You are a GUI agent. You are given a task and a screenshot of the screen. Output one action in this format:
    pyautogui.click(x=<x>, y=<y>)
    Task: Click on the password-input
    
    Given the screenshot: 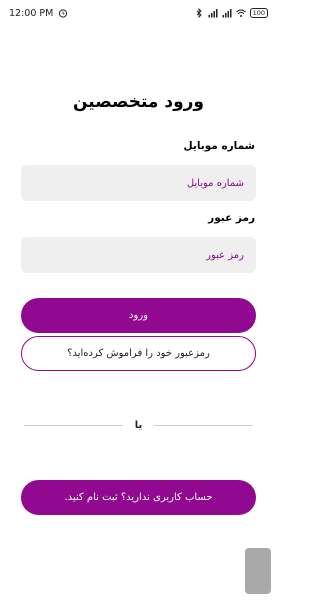 What is the action you would take?
    pyautogui.click(x=138, y=255)
    